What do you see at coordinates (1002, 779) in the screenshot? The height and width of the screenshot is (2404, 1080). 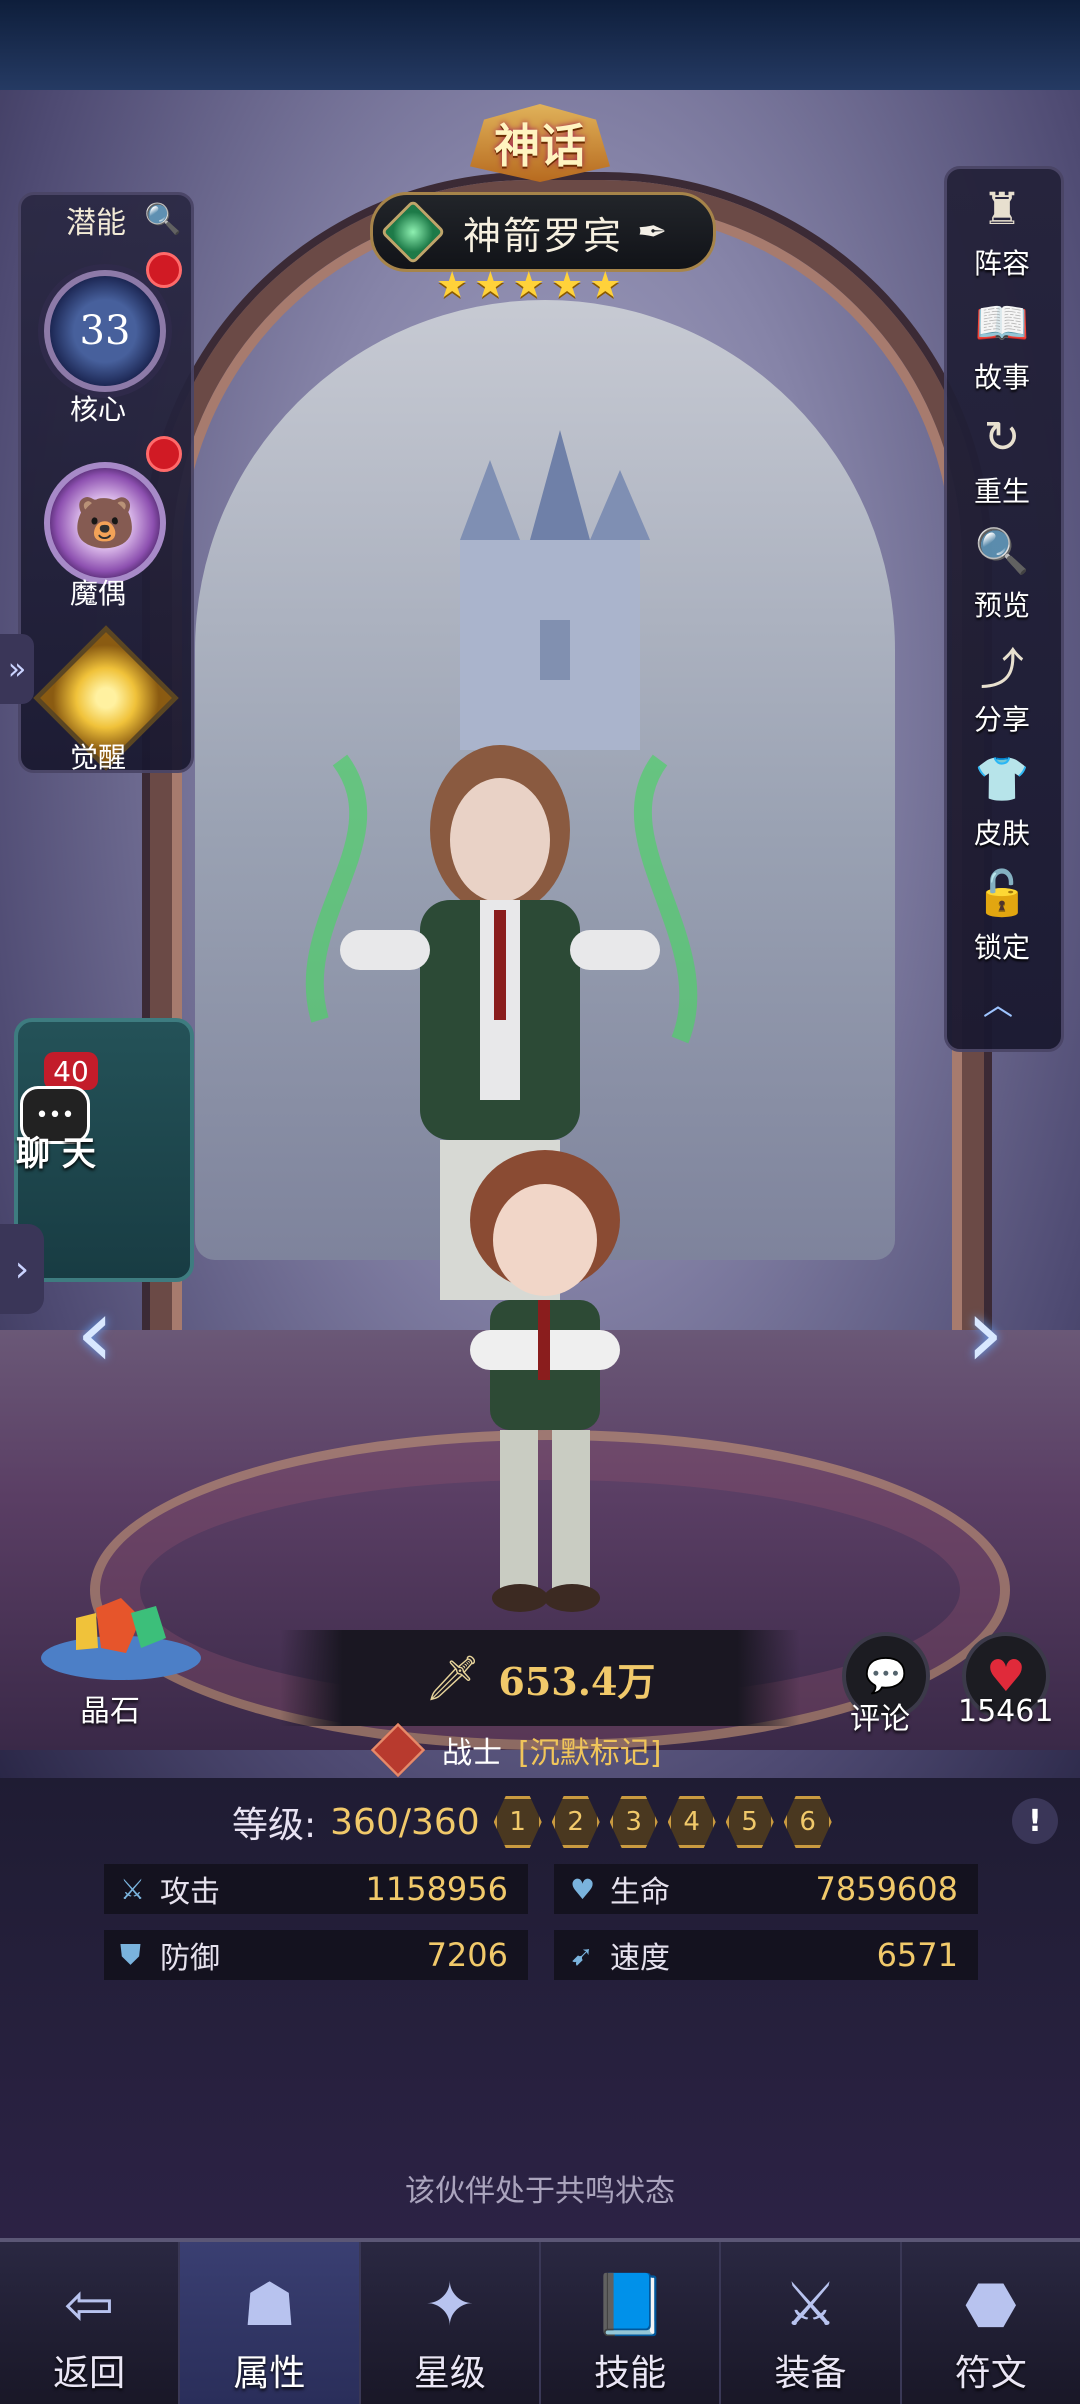 I see `skin-icon: 👕` at bounding box center [1002, 779].